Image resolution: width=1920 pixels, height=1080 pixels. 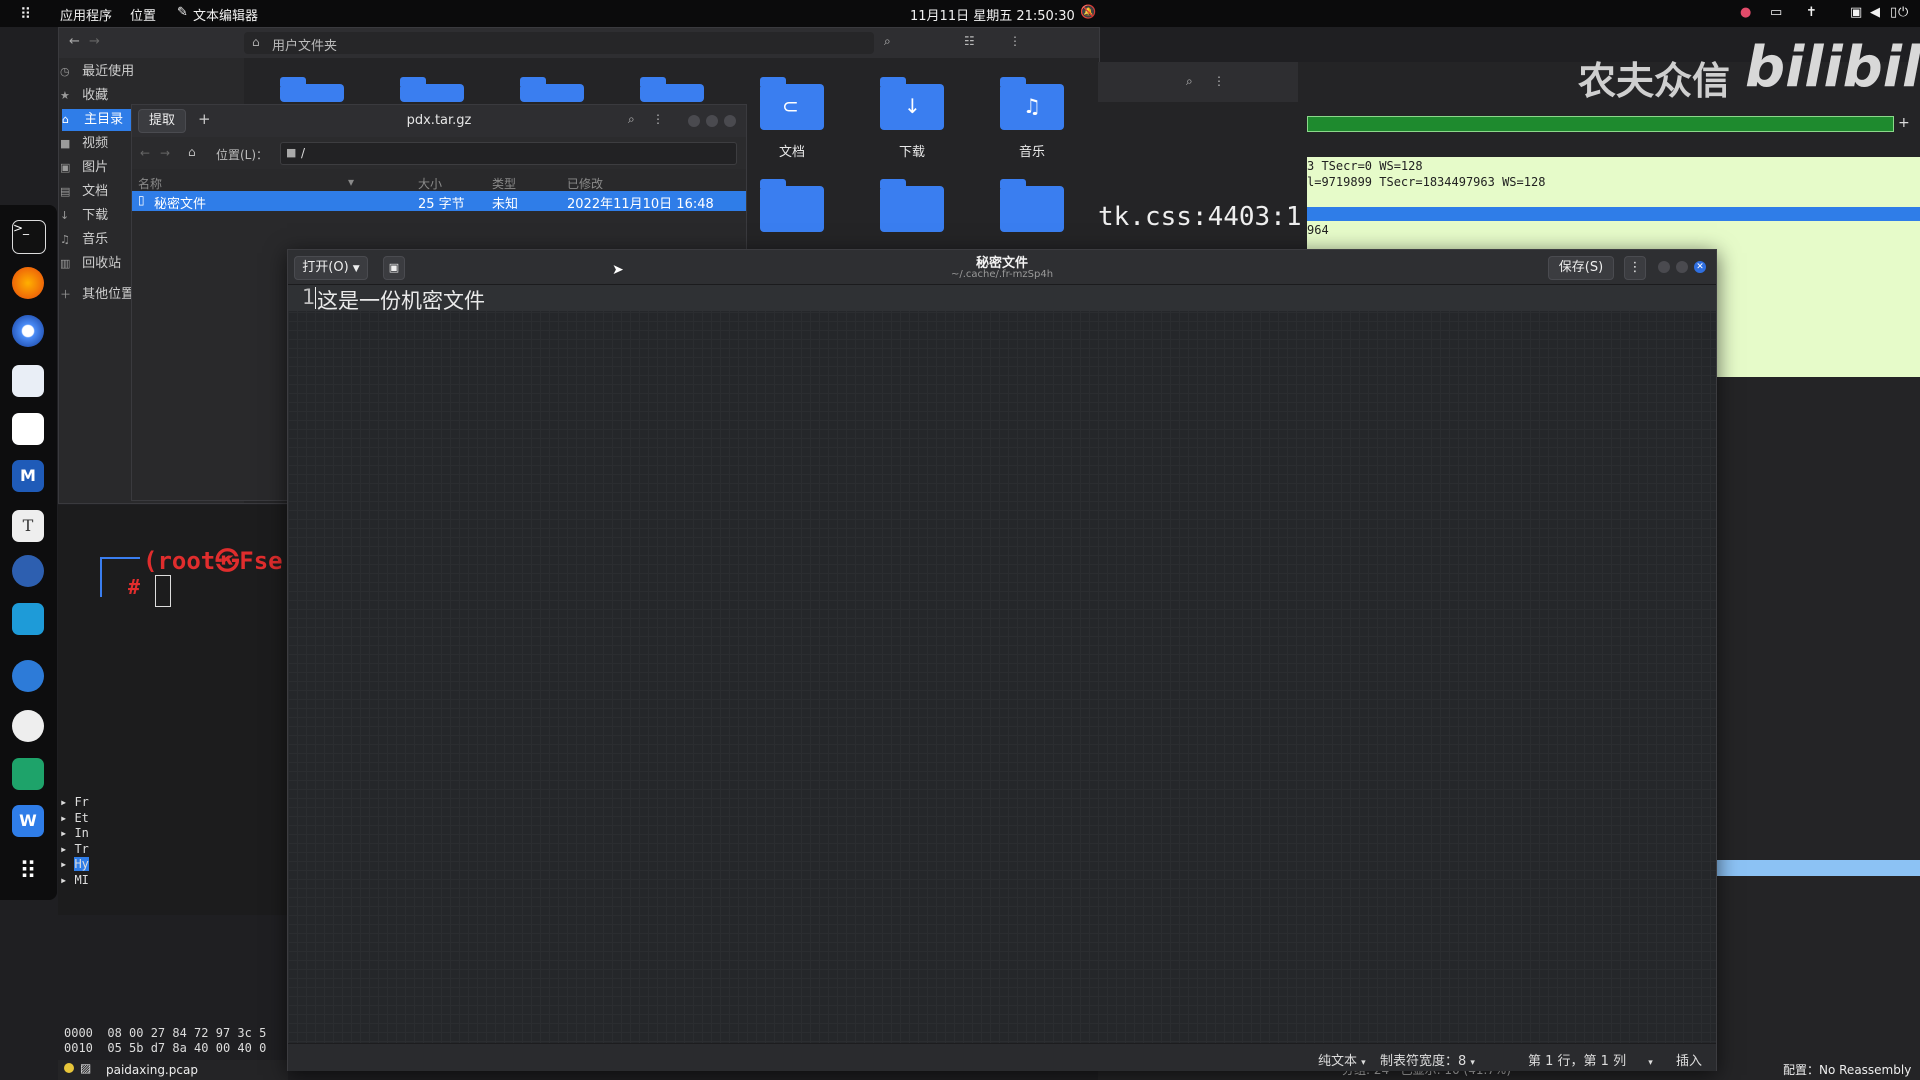 What do you see at coordinates (1847, 1069) in the screenshot?
I see `profile-label: 配置：No Reassembly` at bounding box center [1847, 1069].